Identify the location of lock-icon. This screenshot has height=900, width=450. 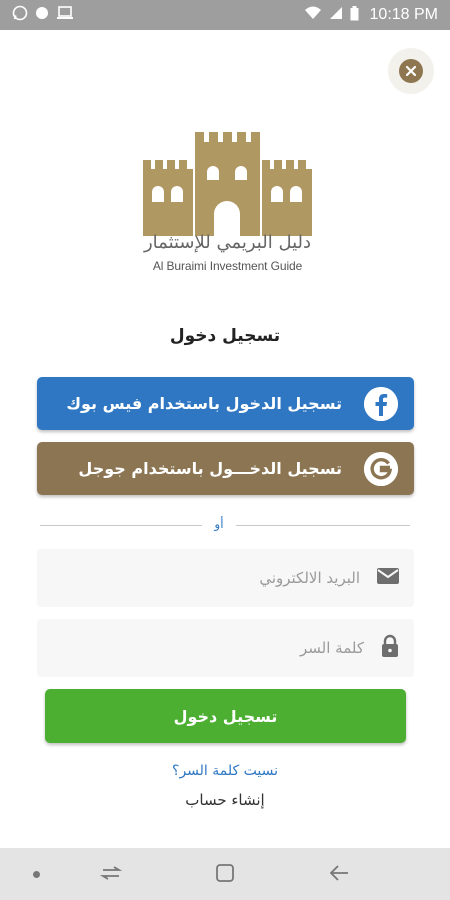
(390, 648).